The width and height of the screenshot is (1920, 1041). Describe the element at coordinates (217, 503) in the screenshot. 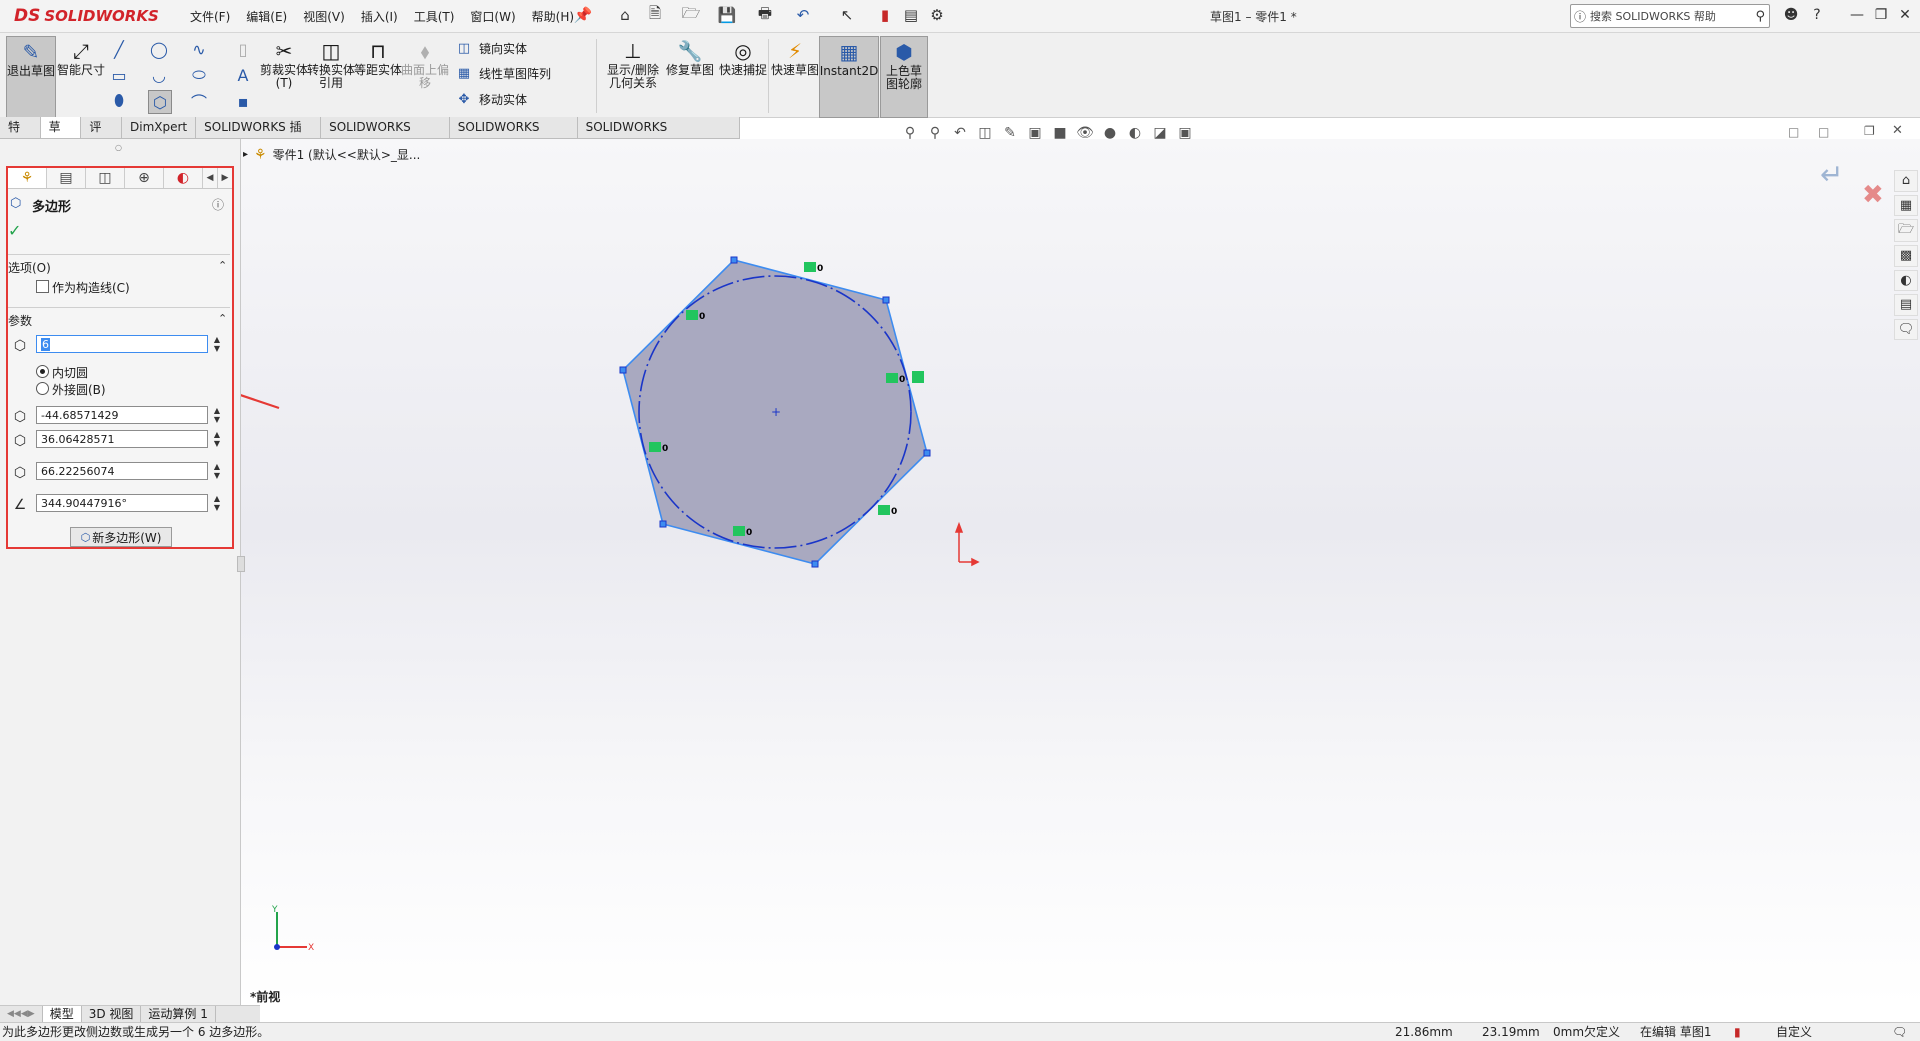

I see `angle-spinner: ▲ ▼` at that location.